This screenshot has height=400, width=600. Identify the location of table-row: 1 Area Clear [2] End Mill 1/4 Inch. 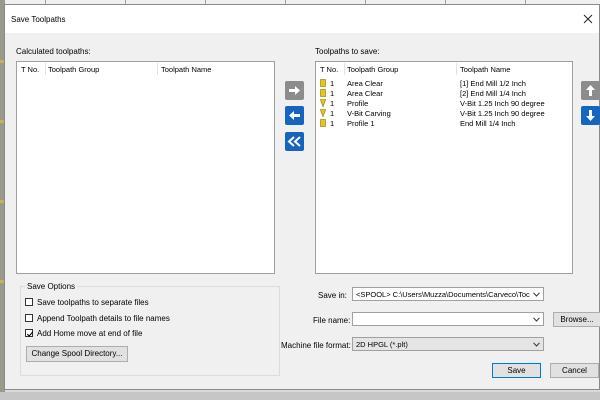
(444, 93).